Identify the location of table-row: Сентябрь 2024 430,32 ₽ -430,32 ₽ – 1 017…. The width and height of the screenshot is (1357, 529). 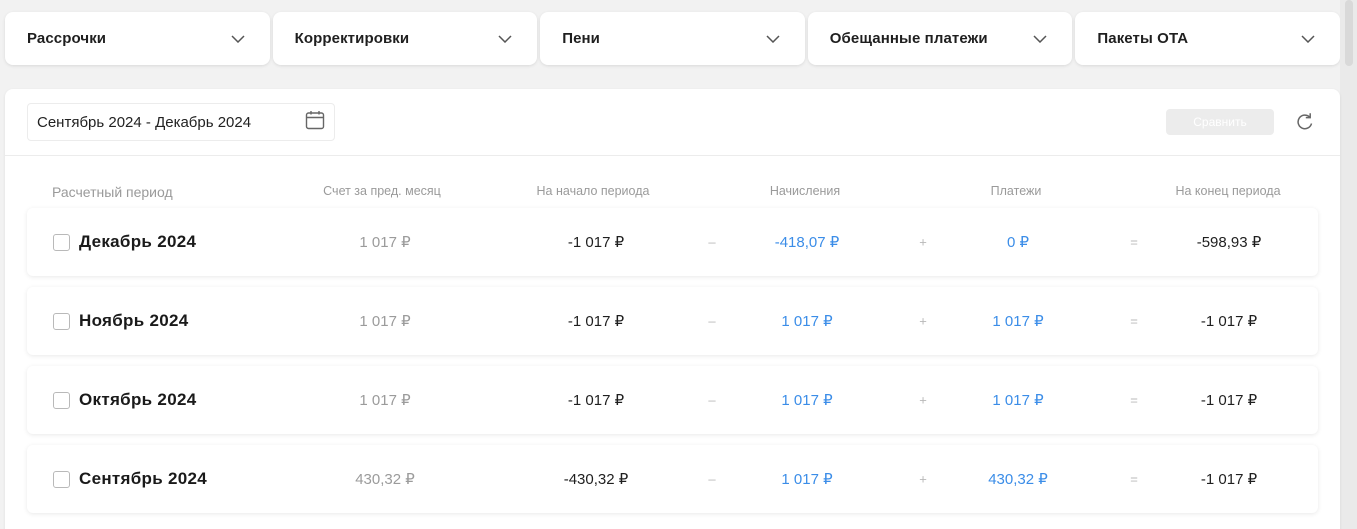
(672, 479).